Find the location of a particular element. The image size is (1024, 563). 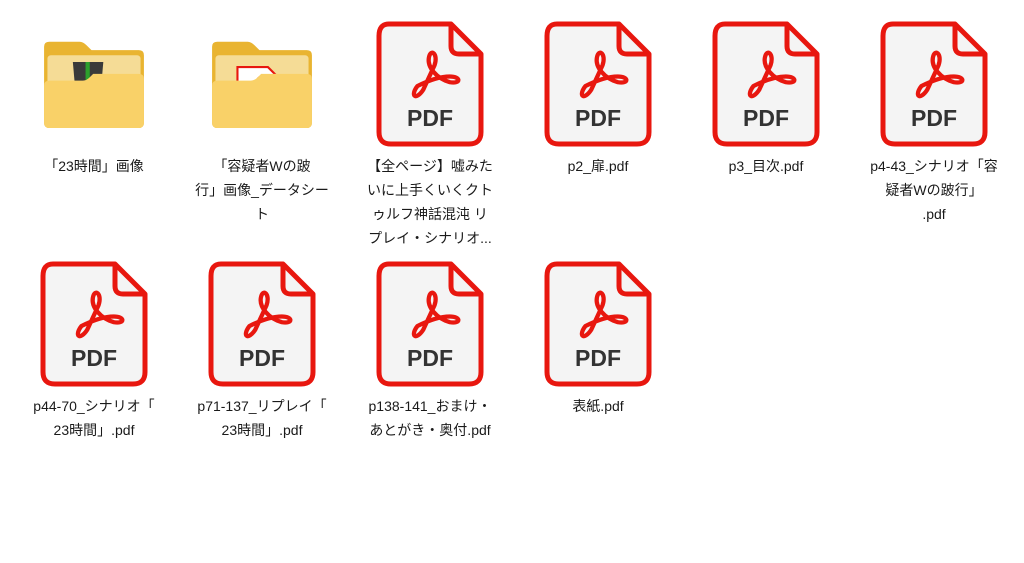

pdf-file-item: PDF p71-137_リプレイ「 23時間」.pdf is located at coordinates (262, 351).